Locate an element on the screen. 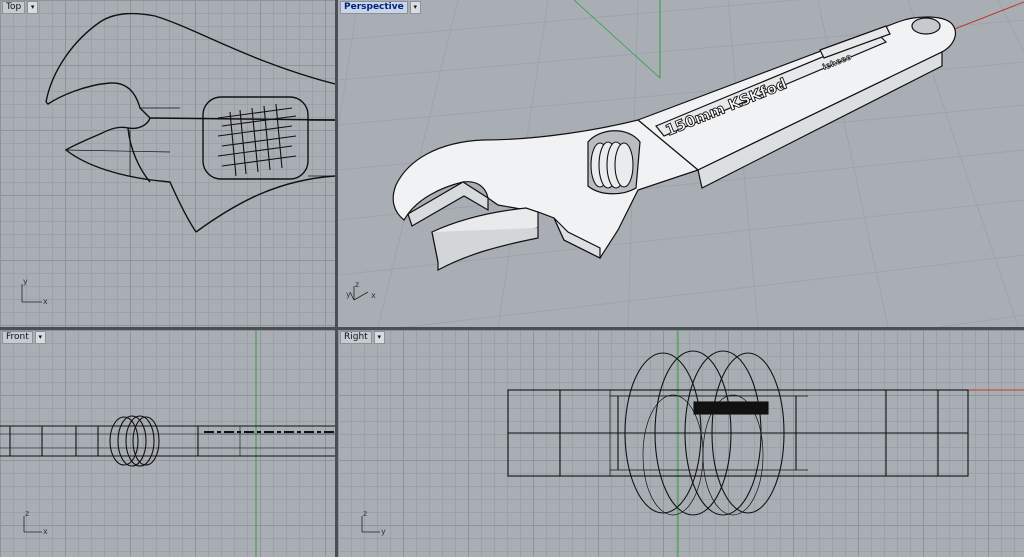 This screenshot has height=557, width=1024. viewport-name: Top is located at coordinates (14, 7).